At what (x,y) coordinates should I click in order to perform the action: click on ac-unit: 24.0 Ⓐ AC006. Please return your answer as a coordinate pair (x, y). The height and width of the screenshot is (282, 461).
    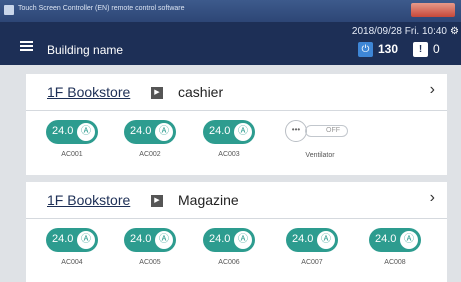
    Looking at the image, I should click on (229, 251).